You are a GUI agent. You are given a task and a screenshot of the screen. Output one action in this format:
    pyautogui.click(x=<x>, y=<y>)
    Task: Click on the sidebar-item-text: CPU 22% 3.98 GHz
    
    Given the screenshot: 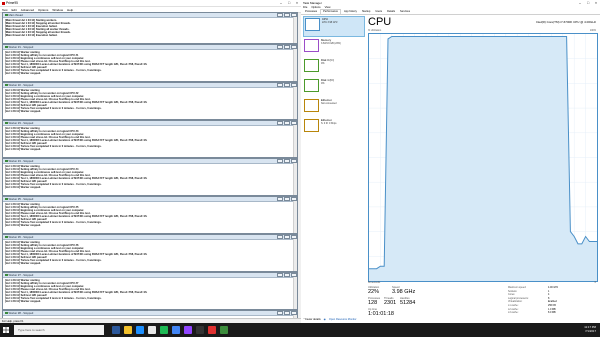 What is the action you would take?
    pyautogui.click(x=330, y=21)
    